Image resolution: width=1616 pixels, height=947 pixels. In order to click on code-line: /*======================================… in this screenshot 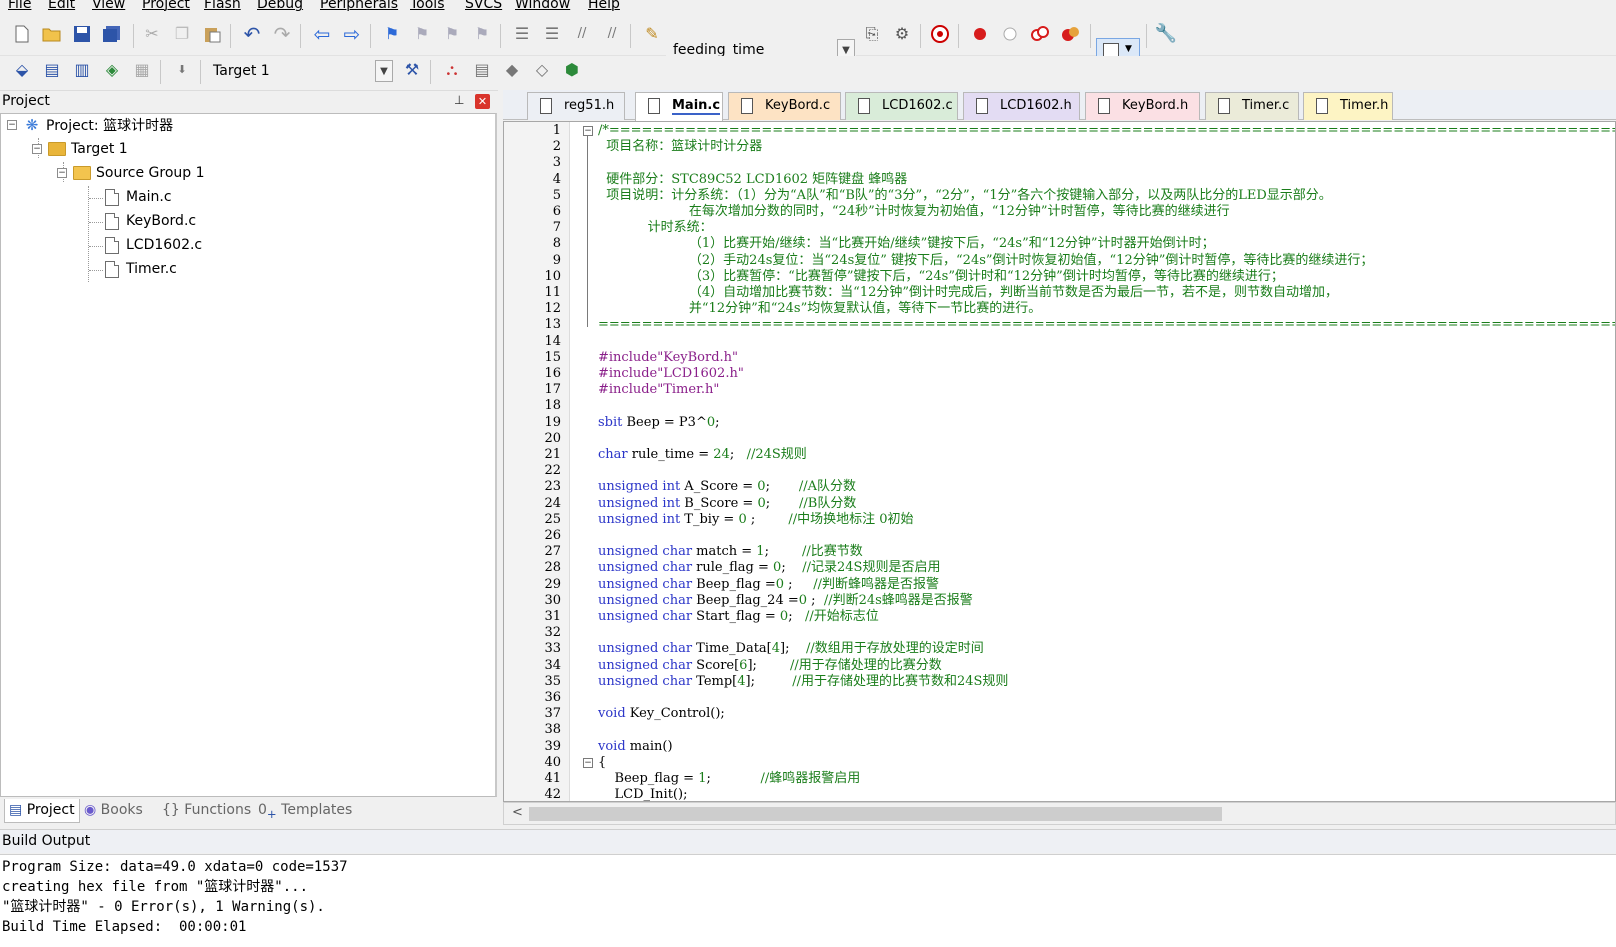, I will do `click(1106, 131)`.